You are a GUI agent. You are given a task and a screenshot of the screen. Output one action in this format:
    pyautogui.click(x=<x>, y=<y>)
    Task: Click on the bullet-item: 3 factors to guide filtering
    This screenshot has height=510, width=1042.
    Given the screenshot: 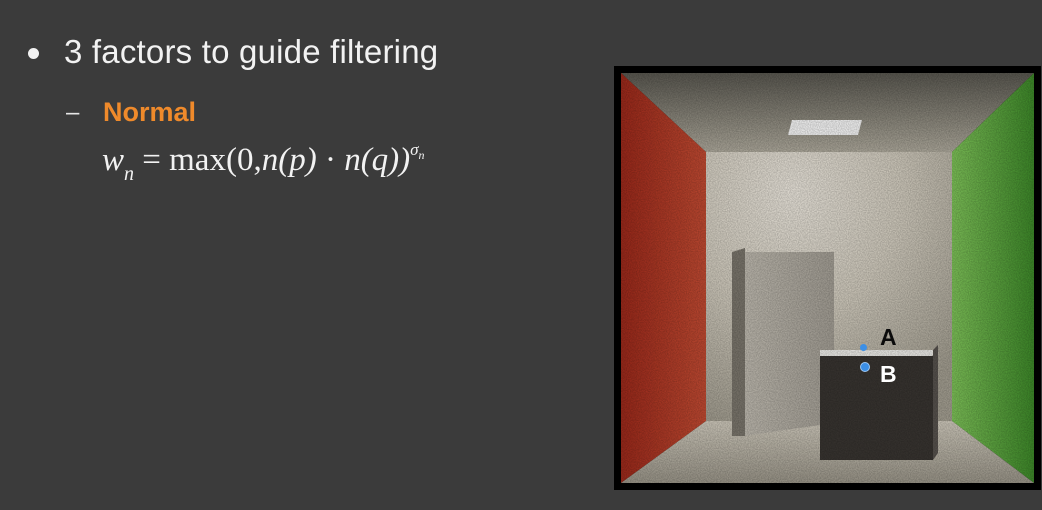 What is the action you would take?
    pyautogui.click(x=233, y=52)
    